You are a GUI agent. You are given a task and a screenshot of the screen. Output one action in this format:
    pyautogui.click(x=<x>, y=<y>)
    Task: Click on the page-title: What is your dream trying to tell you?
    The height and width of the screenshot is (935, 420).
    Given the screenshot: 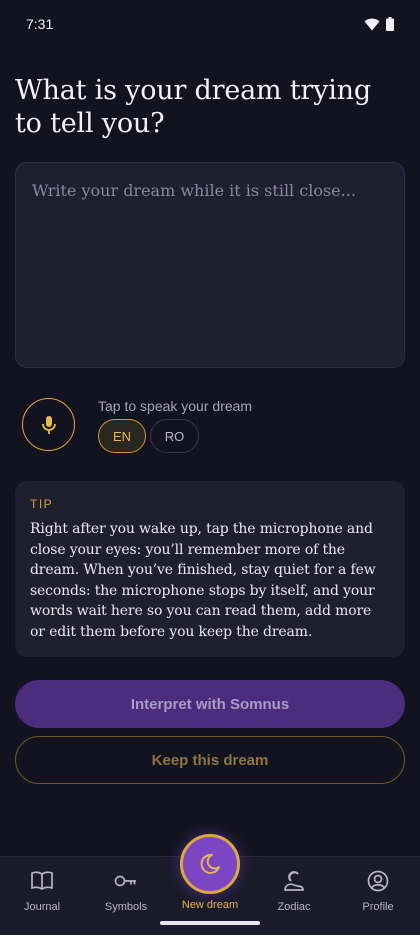 What is the action you would take?
    pyautogui.click(x=193, y=107)
    